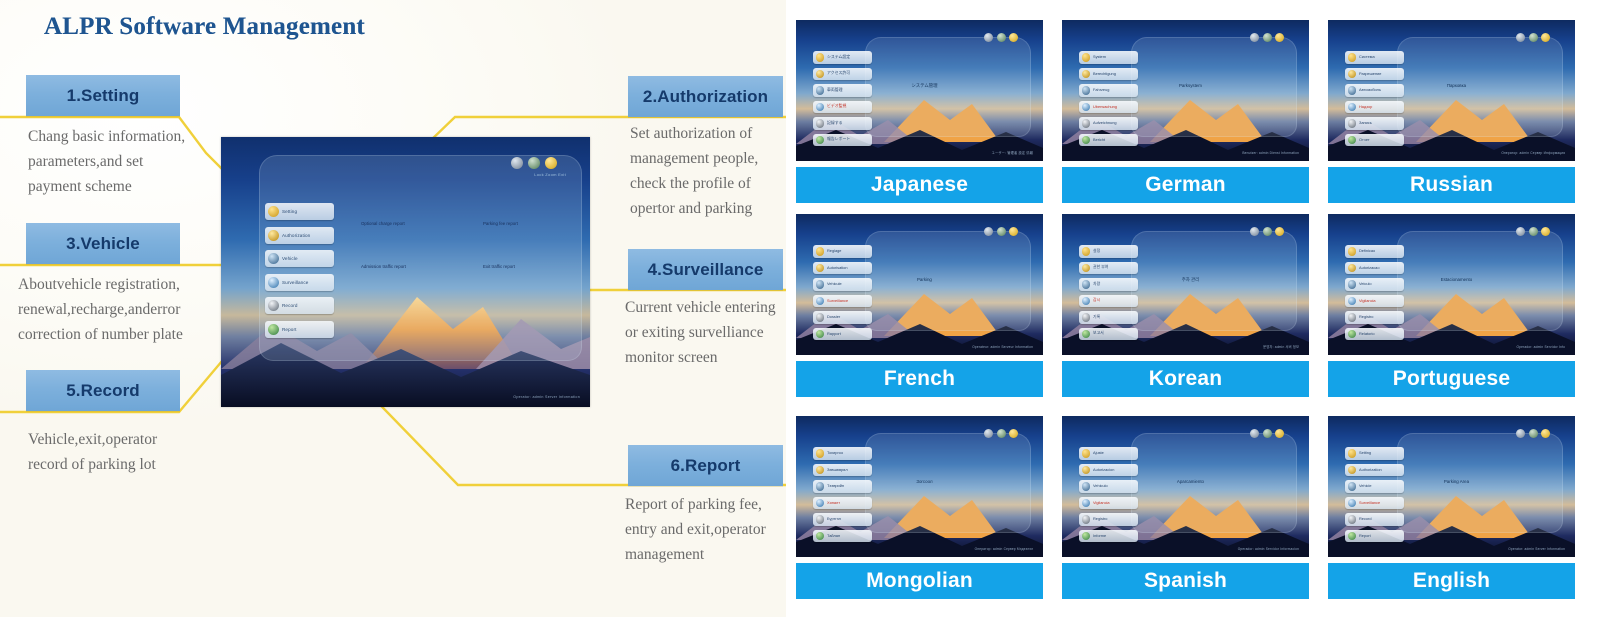 Image resolution: width=1600 pixels, height=617 pixels. I want to click on thumb-menu-item: Autorizacion, so click(1108, 470).